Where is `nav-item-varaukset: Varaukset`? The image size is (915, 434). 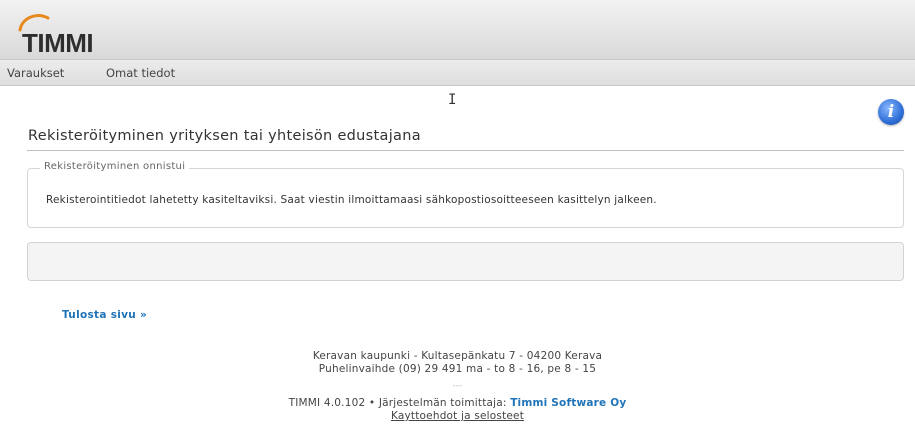
nav-item-varaukset: Varaukset is located at coordinates (35, 73).